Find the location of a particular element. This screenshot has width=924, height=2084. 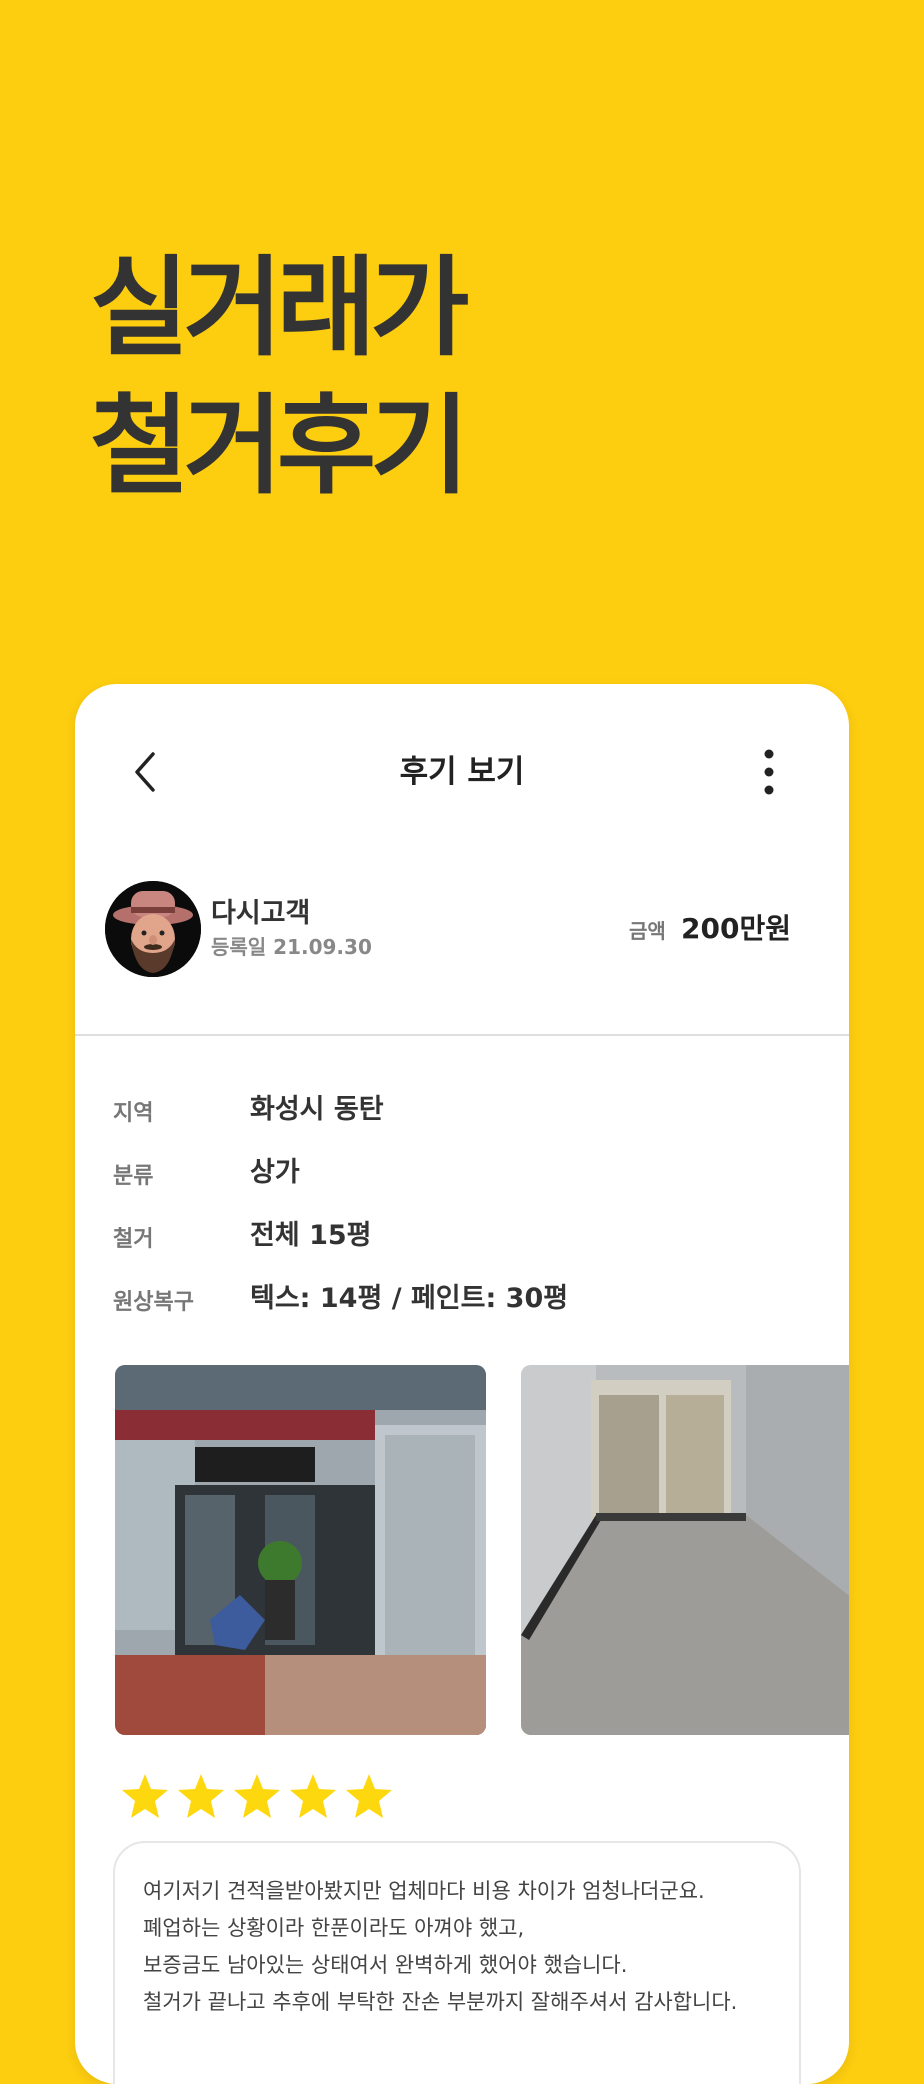

detail-value: 텍스: 14평 / 페인트: 30평 is located at coordinates (409, 1298).